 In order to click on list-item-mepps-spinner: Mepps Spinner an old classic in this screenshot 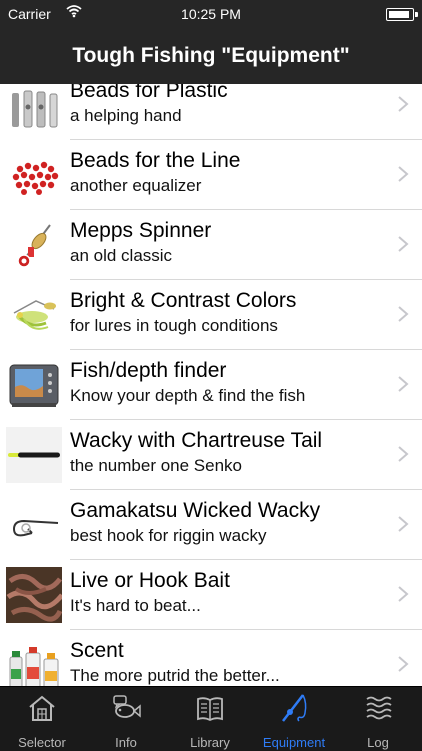, I will do `click(211, 245)`.